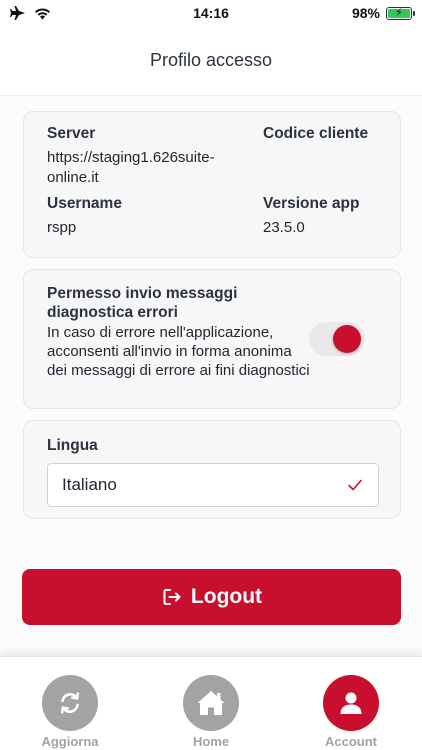 This screenshot has width=422, height=750. What do you see at coordinates (70, 741) in the screenshot?
I see `tab-aggiorna-label: Aggiorna` at bounding box center [70, 741].